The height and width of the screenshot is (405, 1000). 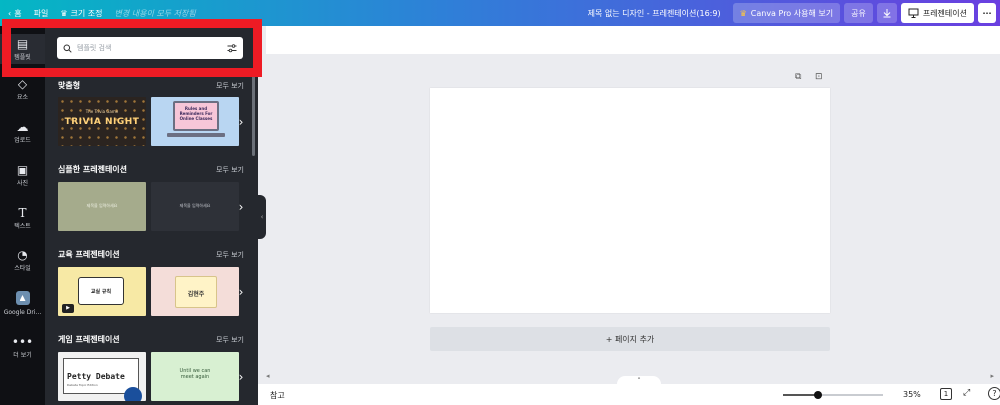 What do you see at coordinates (22, 97) in the screenshot?
I see `rail-label-elements: 요소` at bounding box center [22, 97].